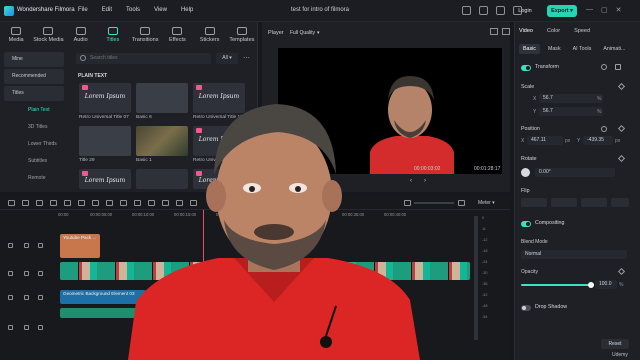 This screenshot has width=640, height=360. Describe the element at coordinates (145, 36) in the screenshot. I see `tab-transitions: Transitions` at that location.